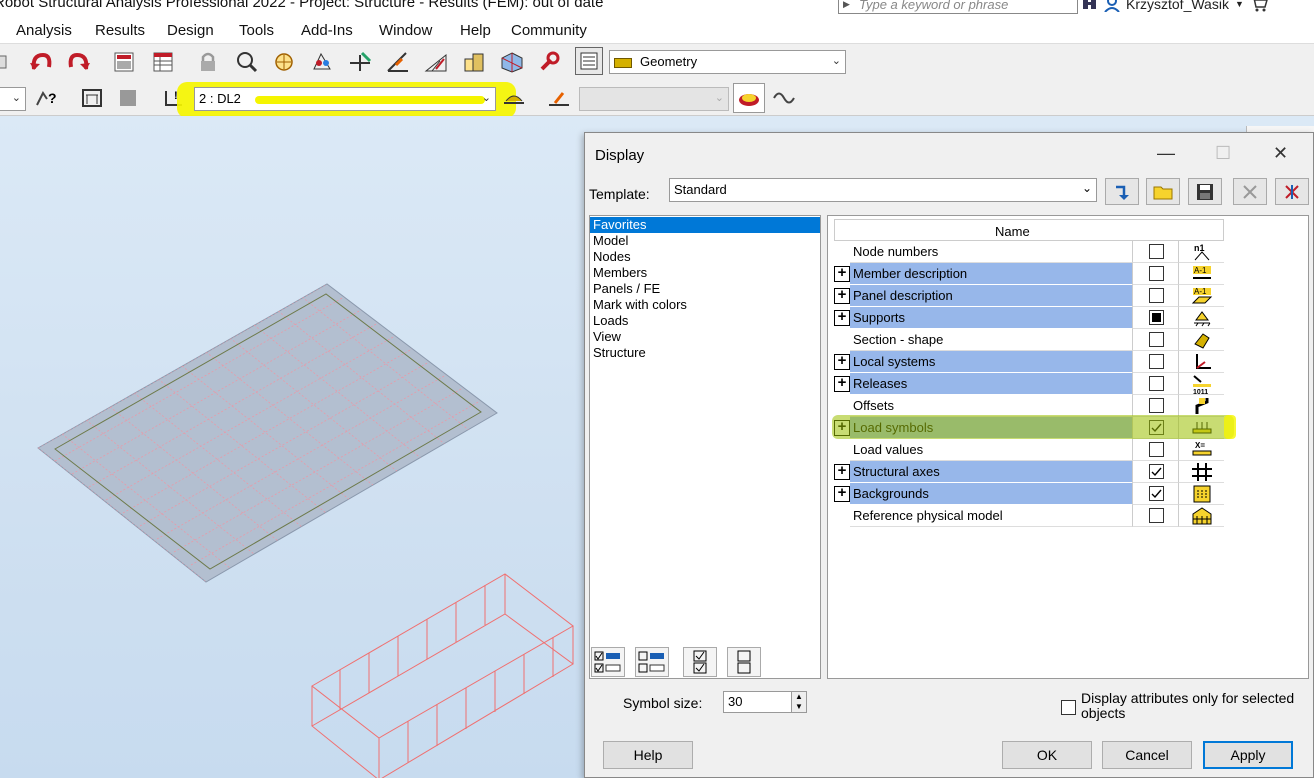  What do you see at coordinates (608, 662) in the screenshot?
I see `expand-all-button` at bounding box center [608, 662].